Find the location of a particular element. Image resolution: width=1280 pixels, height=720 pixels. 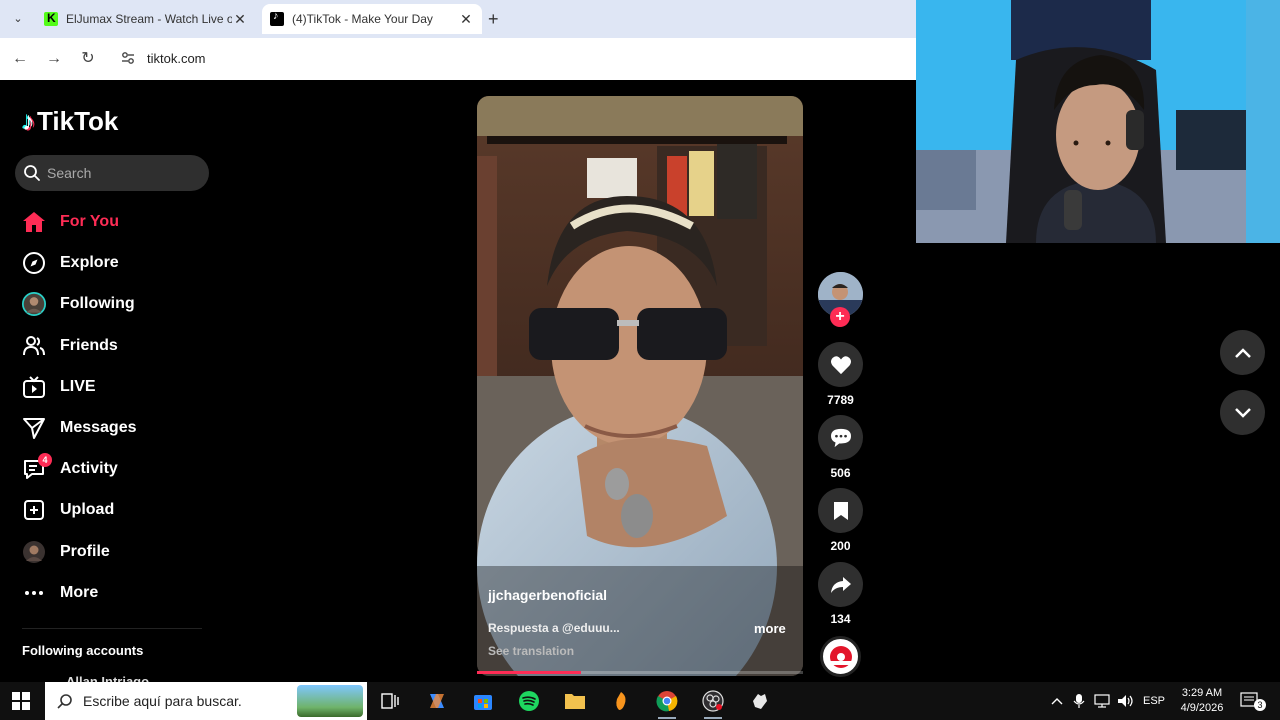

home-icon is located at coordinates (34, 222).